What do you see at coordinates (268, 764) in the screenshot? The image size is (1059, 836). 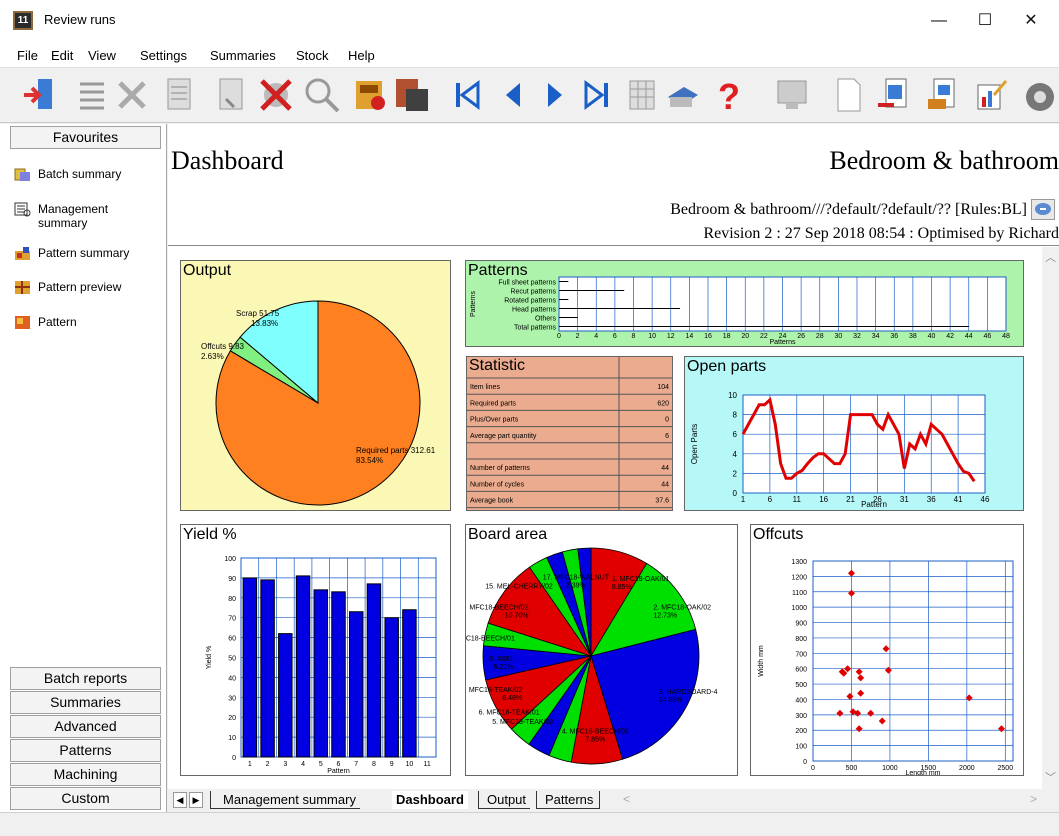 I see `yield-x-tick: 2` at bounding box center [268, 764].